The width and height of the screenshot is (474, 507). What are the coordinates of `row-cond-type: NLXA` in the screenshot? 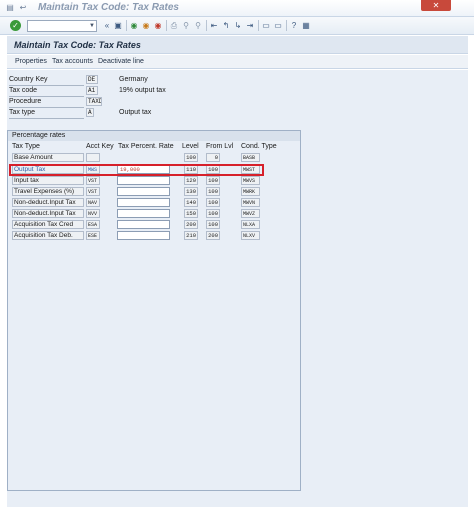 It's located at (250, 224).